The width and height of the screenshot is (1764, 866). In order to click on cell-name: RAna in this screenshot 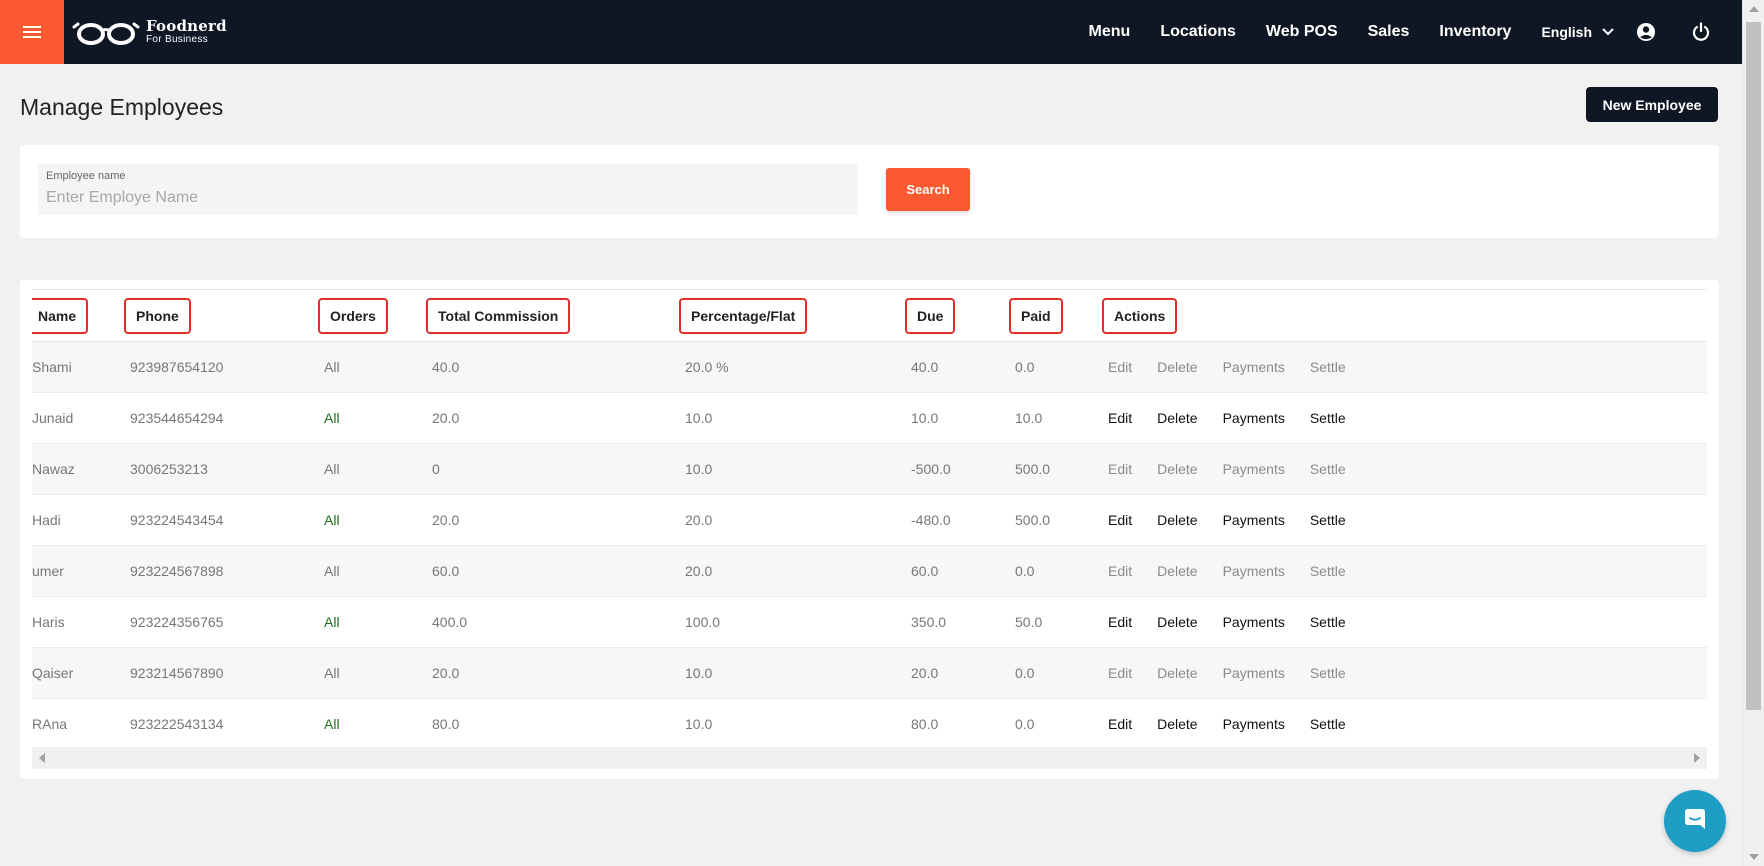, I will do `click(50, 724)`.